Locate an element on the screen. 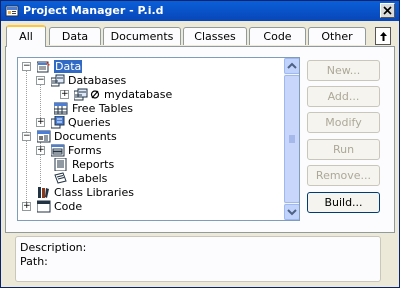 The height and width of the screenshot is (288, 400). close-button is located at coordinates (387, 10).